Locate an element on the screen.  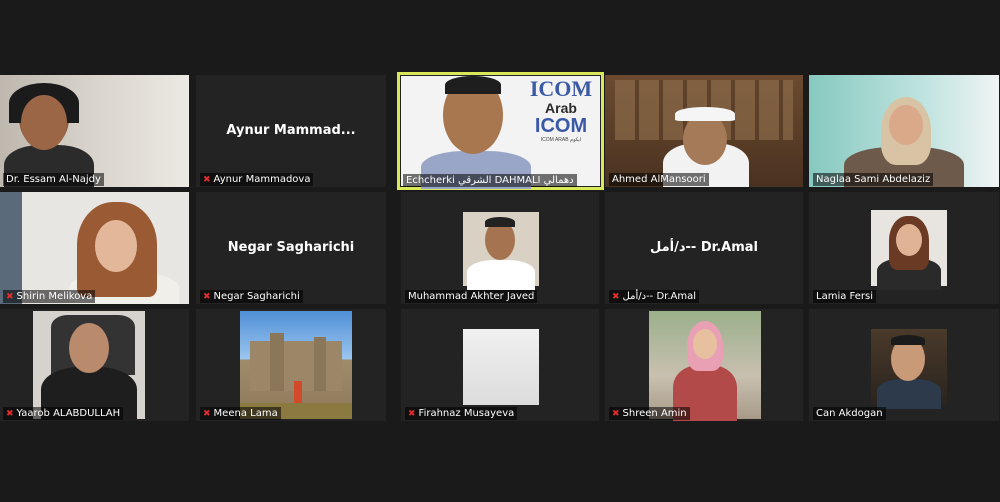
participant-name: Naglaa Sami Abdelaziz is located at coordinates (873, 179).